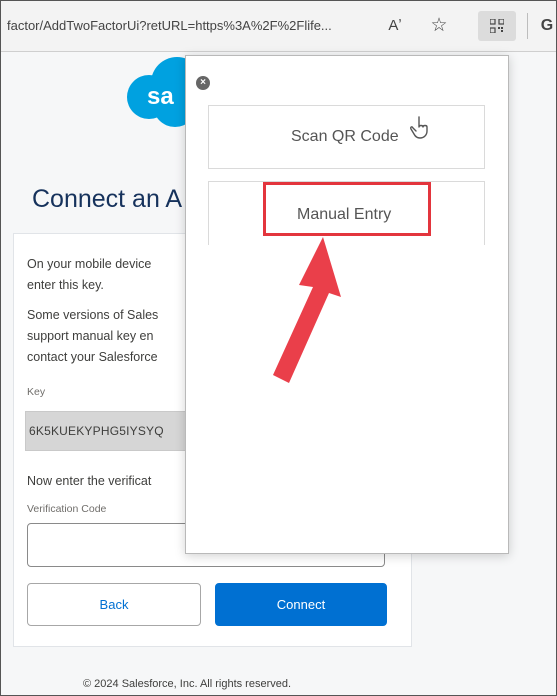 This screenshot has height=696, width=557. Describe the element at coordinates (301, 604) in the screenshot. I see `connect-button: Connect` at that location.